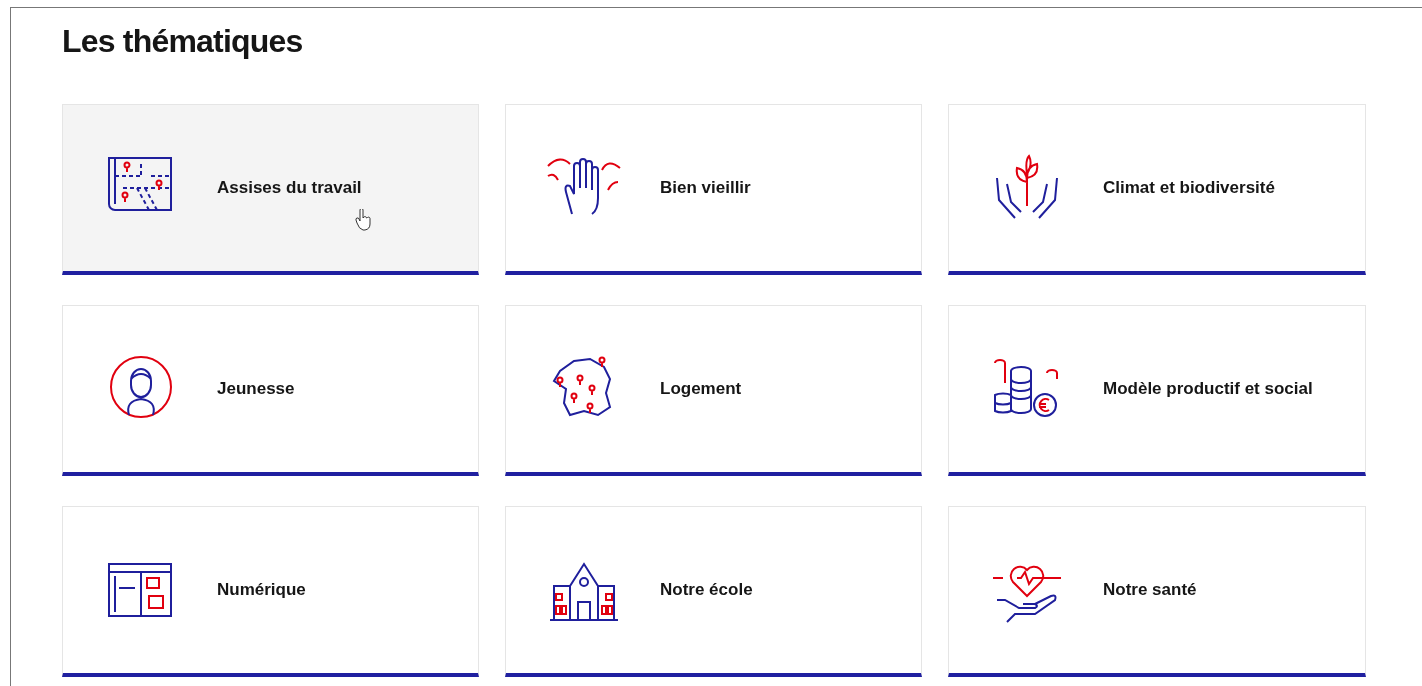  Describe the element at coordinates (261, 590) in the screenshot. I see `tile-label: Numérique` at that location.